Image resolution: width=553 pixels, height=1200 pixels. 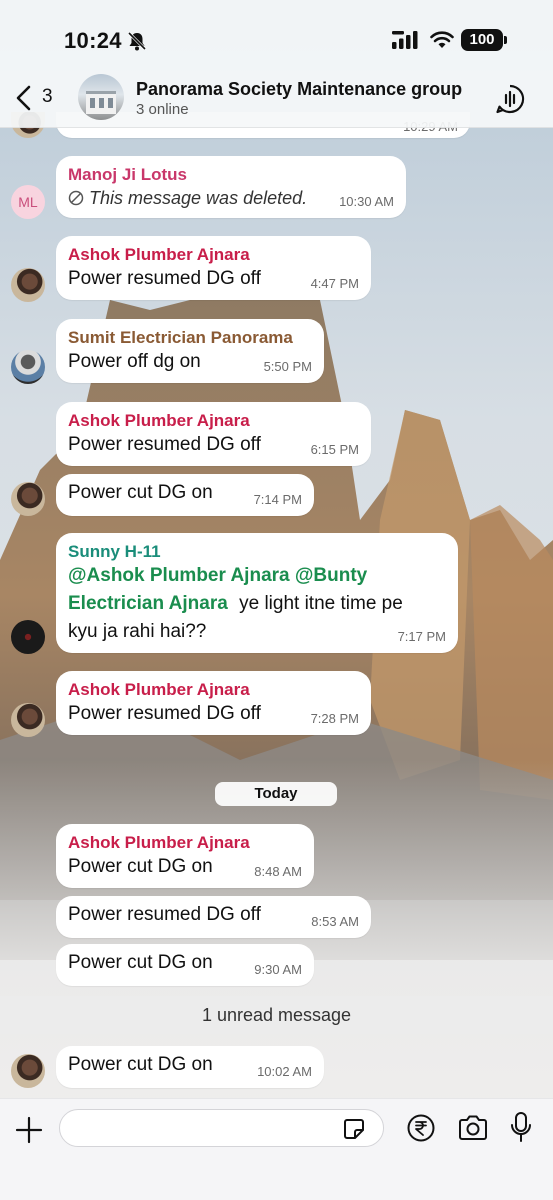 I want to click on message-text-line: Electrician Ajnara ye light itne time pe, so click(x=257, y=604).